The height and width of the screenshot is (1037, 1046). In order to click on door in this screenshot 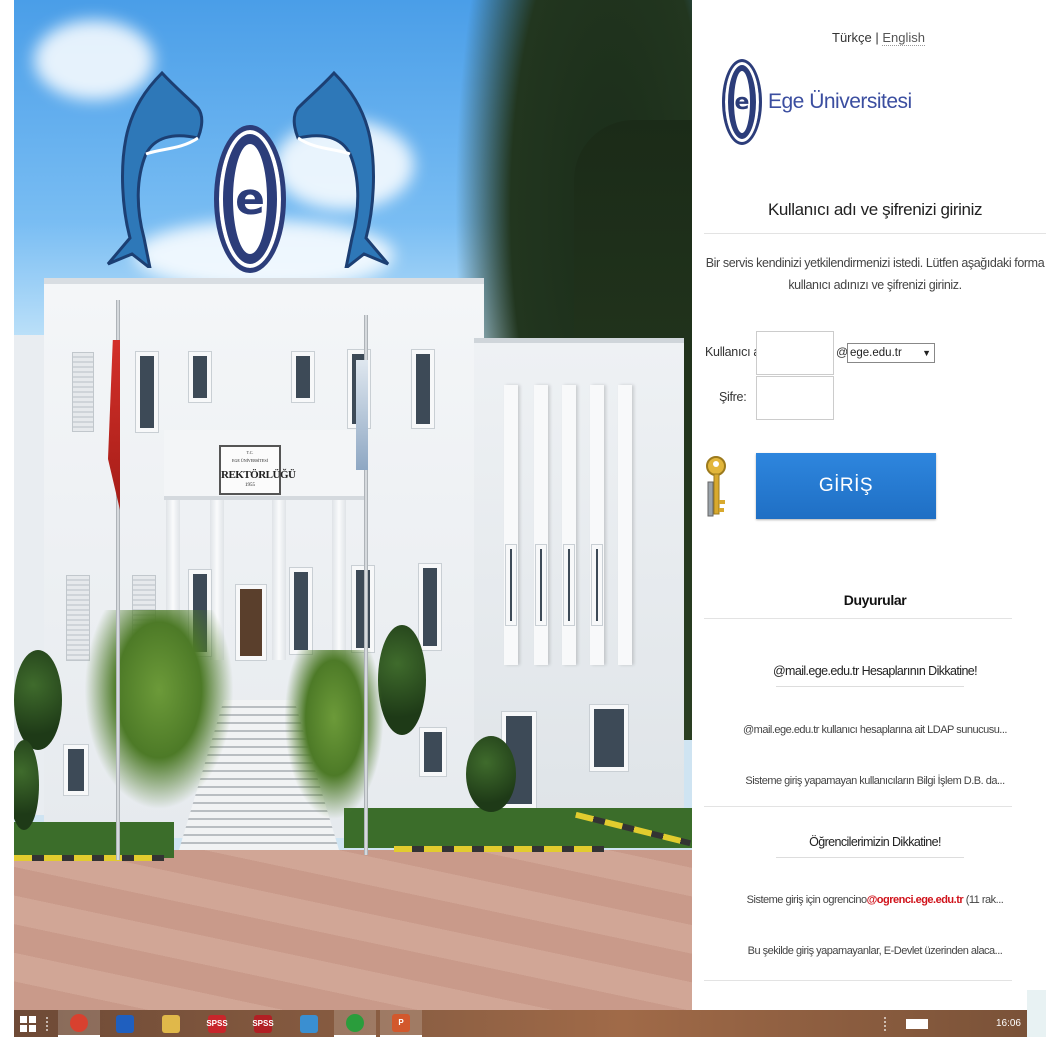, I will do `click(251, 622)`.